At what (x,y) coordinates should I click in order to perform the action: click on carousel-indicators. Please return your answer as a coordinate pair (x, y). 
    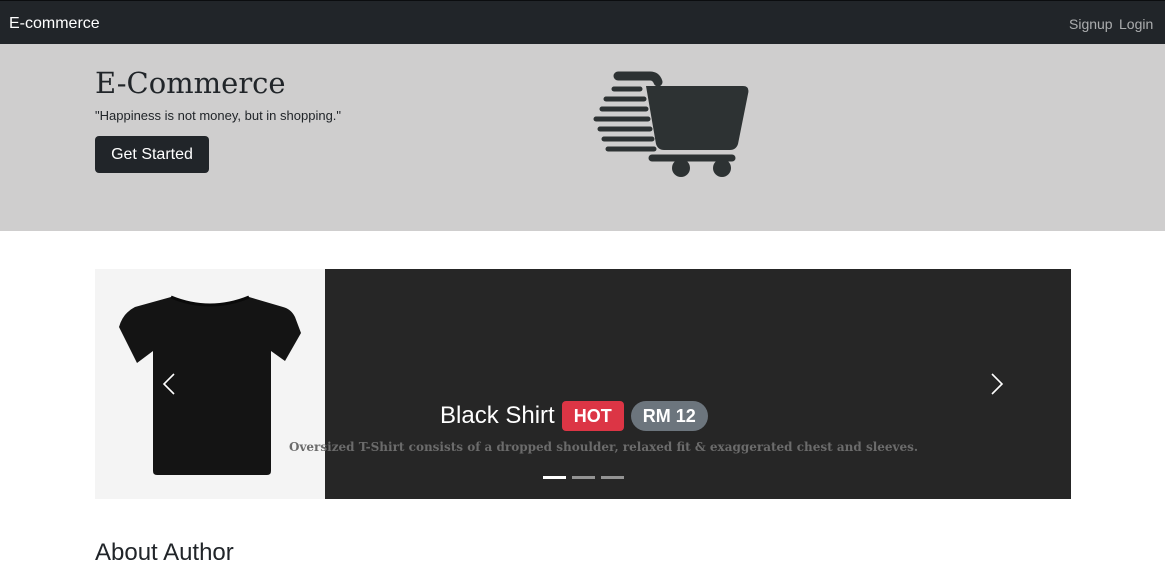
    Looking at the image, I should click on (583, 477).